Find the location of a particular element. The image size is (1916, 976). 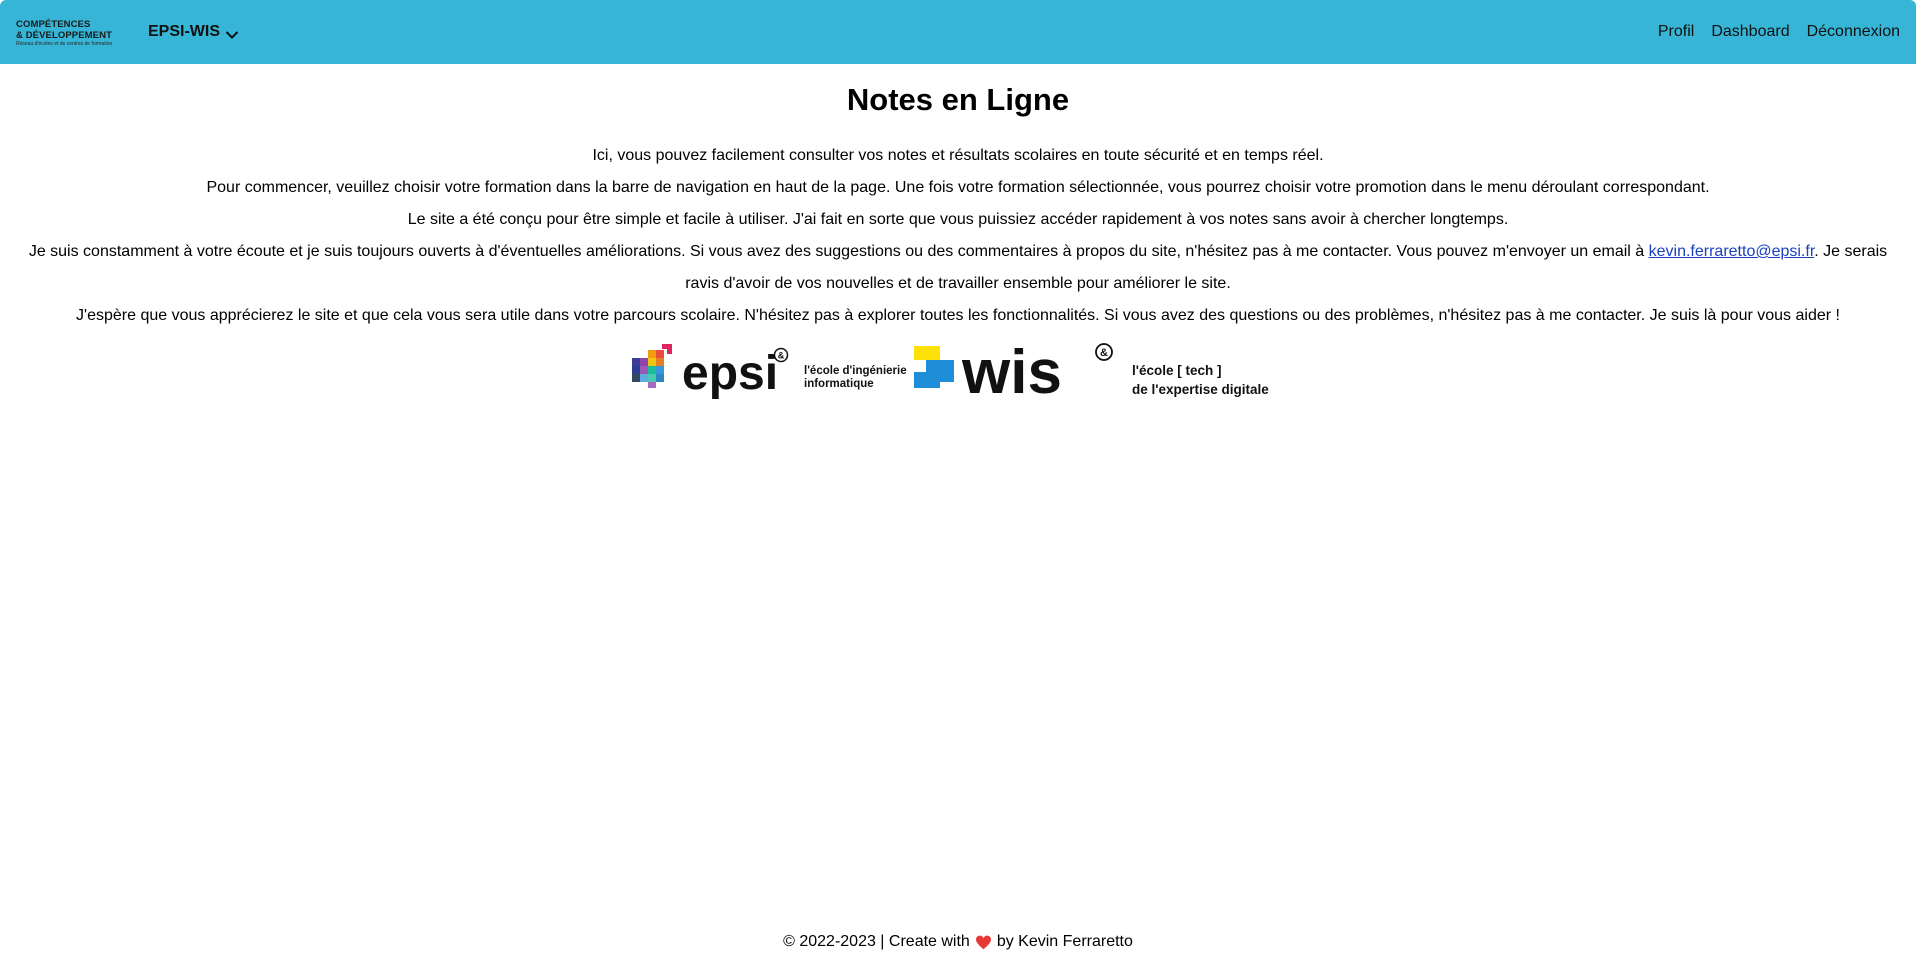

epsi-tagline-2: informatique is located at coordinates (839, 384).